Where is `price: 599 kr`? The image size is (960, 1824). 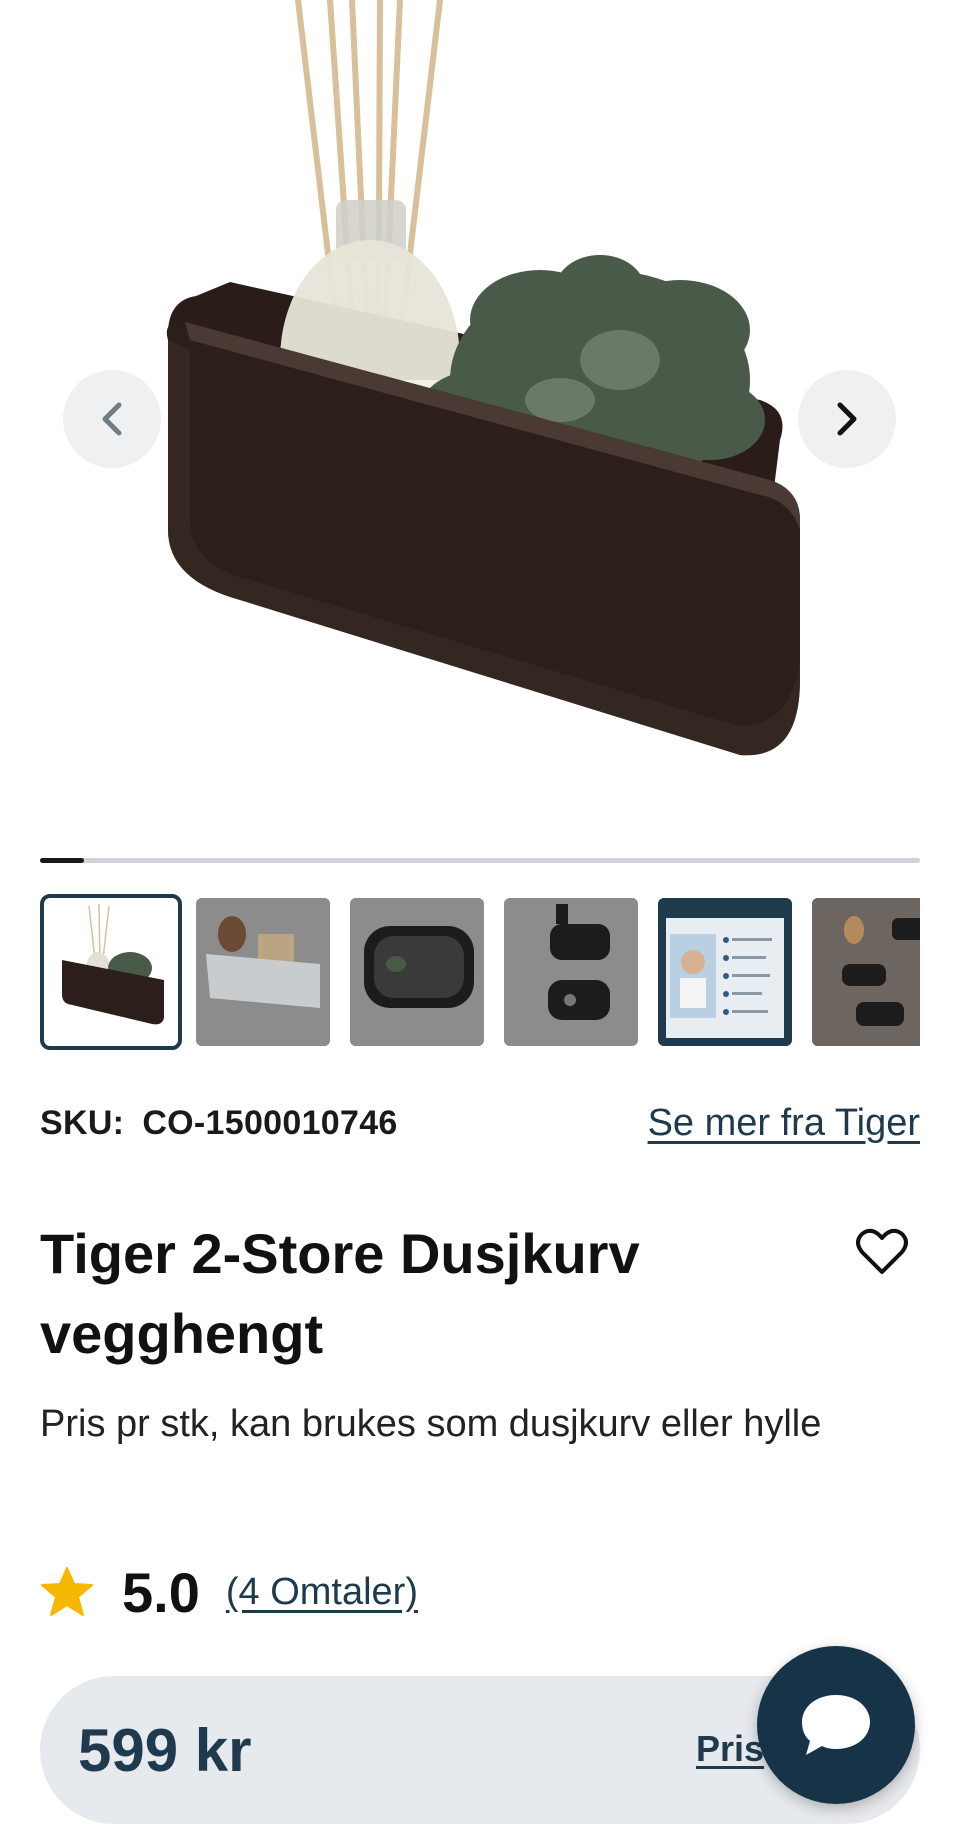 price: 599 kr is located at coordinates (165, 1750).